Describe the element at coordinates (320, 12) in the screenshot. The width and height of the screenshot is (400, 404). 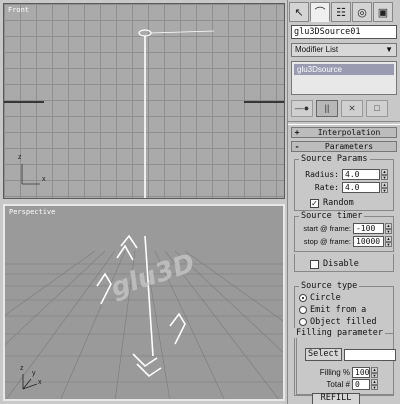
I see `modify-icon: ⌒` at that location.